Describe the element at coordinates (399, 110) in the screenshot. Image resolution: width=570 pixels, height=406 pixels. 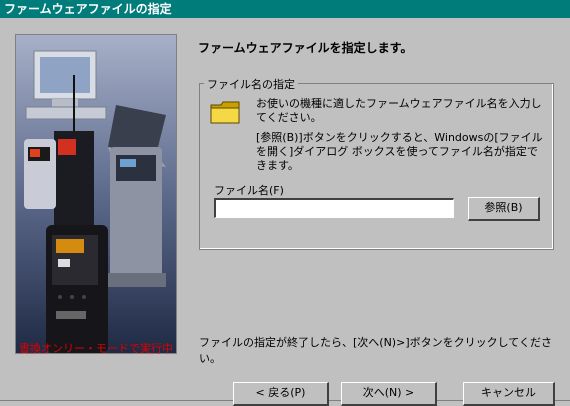
I see `instruction-text: お使いの機種に適したファームウェアファイル名を入力してください。` at that location.